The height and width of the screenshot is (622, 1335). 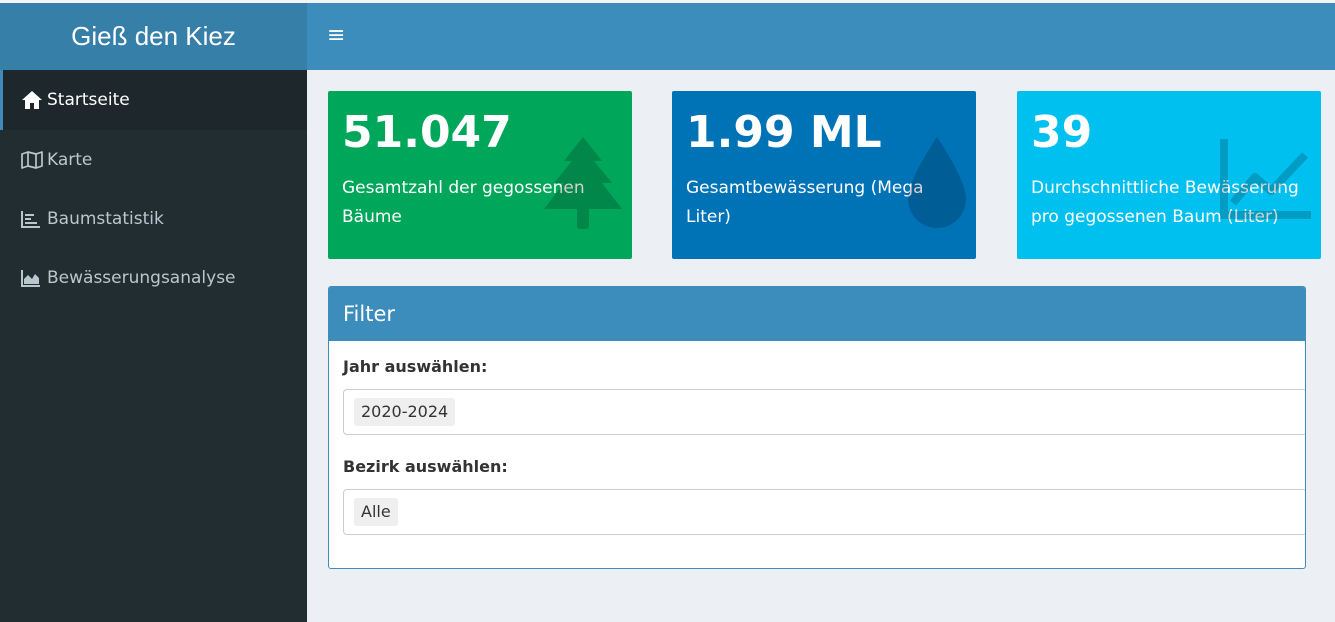 I want to click on sidebar-item-baumstatistik: Baumstatistik, so click(x=153, y=218).